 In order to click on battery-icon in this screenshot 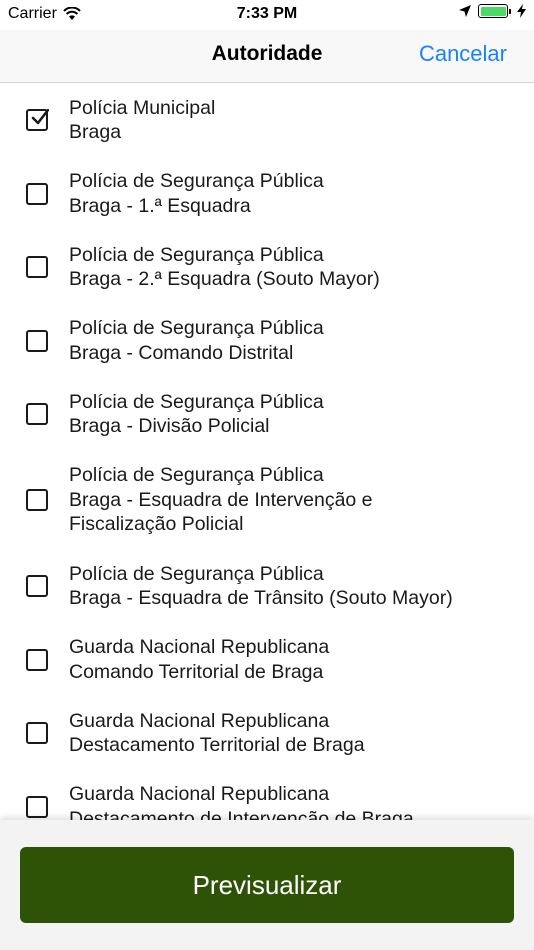, I will do `click(493, 11)`.